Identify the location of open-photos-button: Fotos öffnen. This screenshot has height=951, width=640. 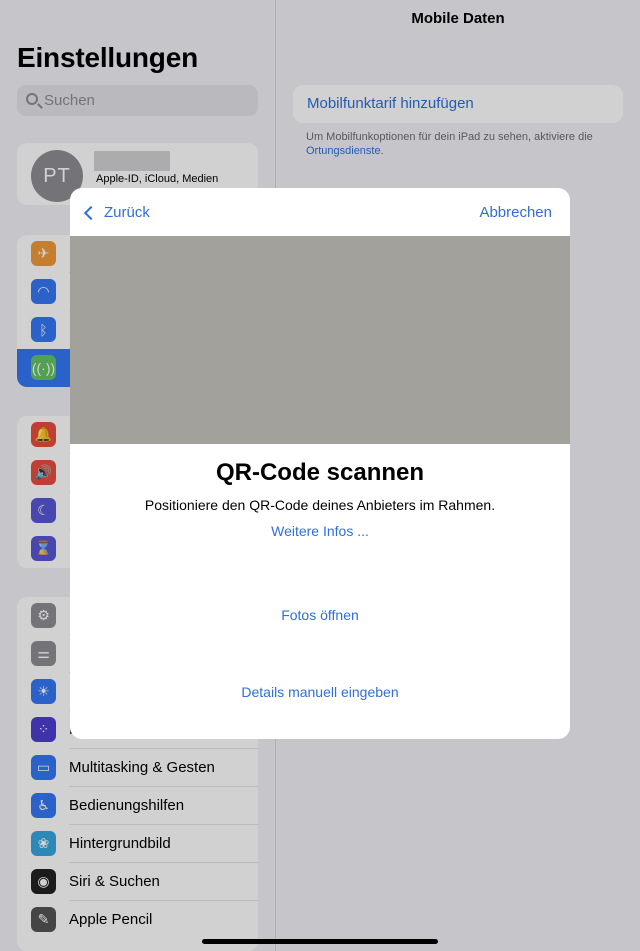
(320, 615).